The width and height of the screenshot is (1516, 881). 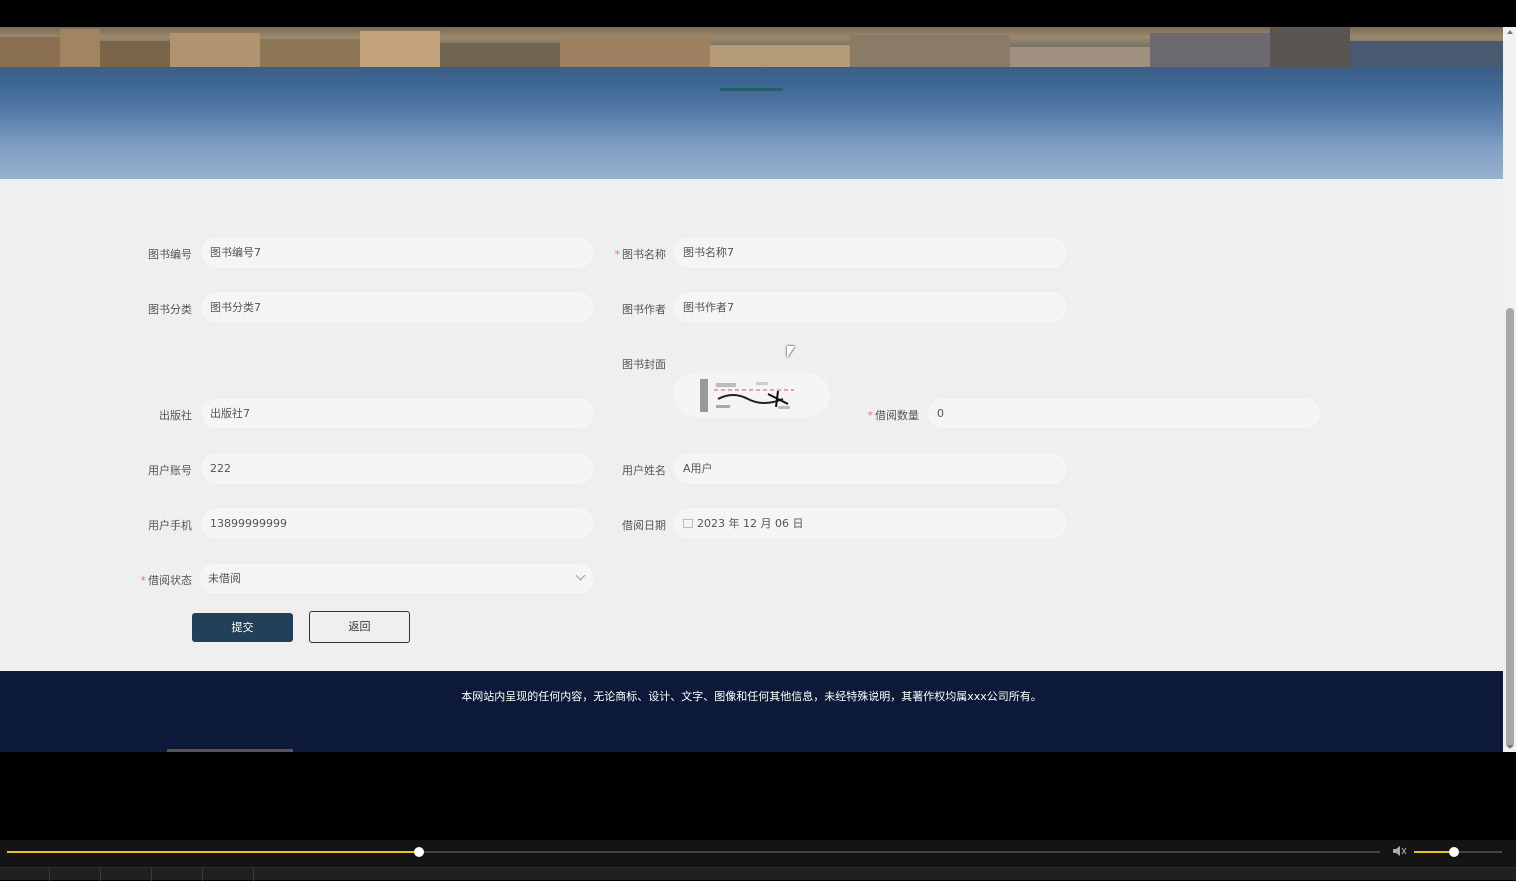 What do you see at coordinates (688, 523) in the screenshot?
I see `calendar-icon` at bounding box center [688, 523].